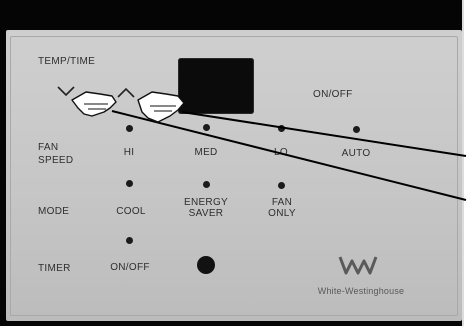  I want to click on mode-cool-button: COOL, so click(131, 211).